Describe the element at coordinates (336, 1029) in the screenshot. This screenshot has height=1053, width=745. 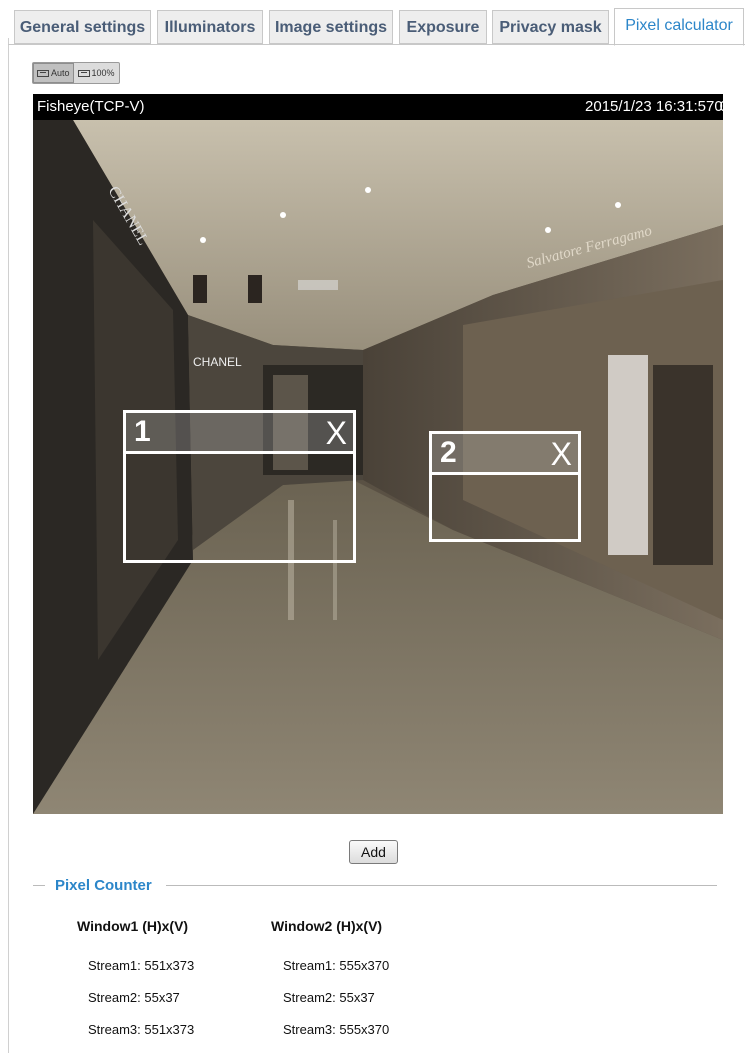
I see `window2-stream3-value: Stream3: 555x370` at that location.